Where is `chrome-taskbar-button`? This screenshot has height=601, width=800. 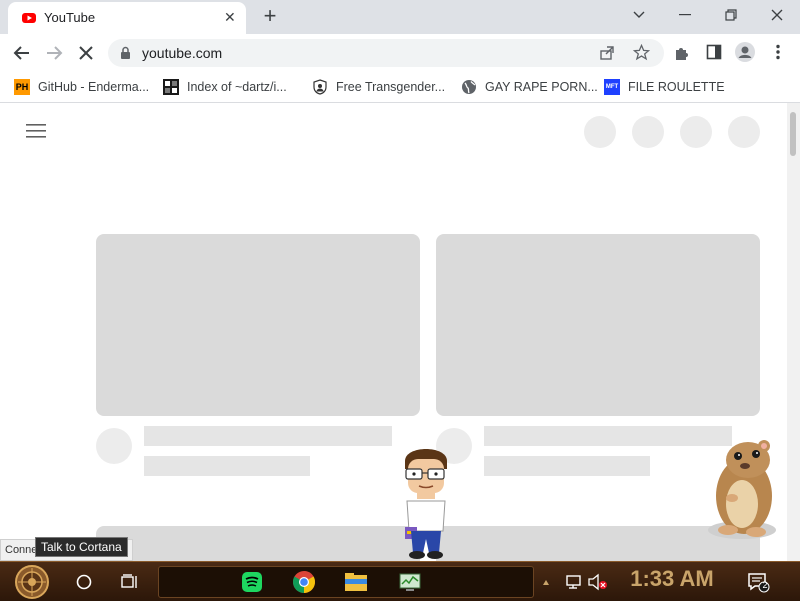 chrome-taskbar-button is located at coordinates (304, 582).